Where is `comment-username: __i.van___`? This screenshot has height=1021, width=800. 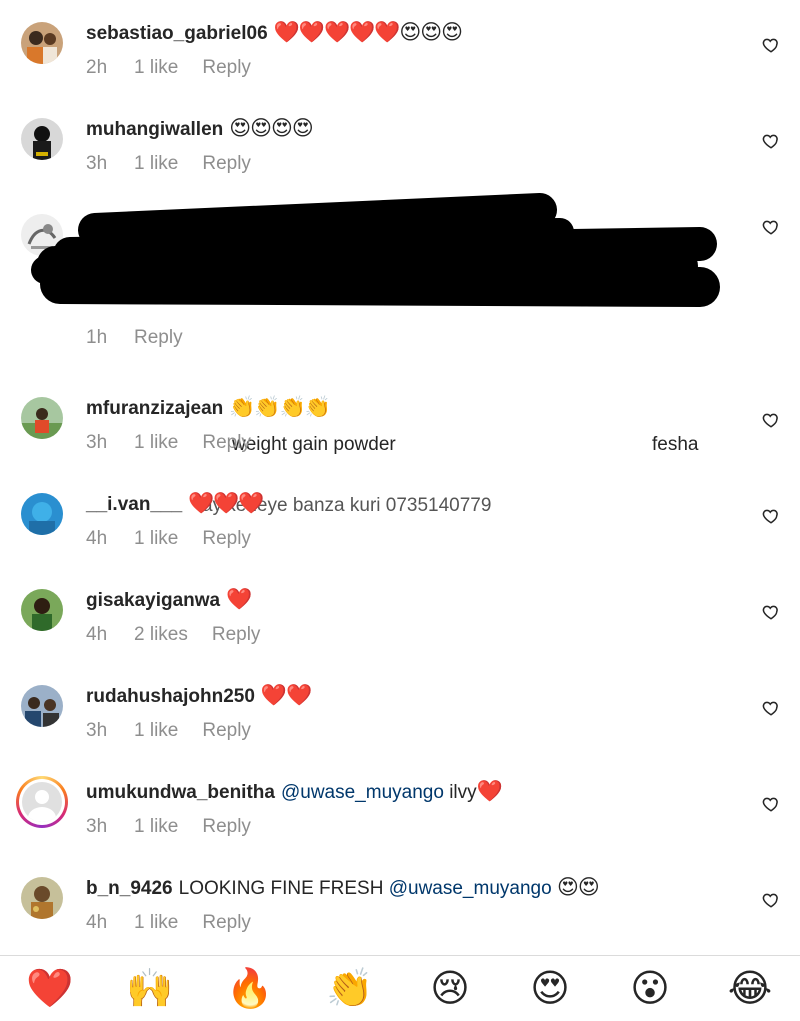
comment-username: __i.van___ is located at coordinates (134, 504).